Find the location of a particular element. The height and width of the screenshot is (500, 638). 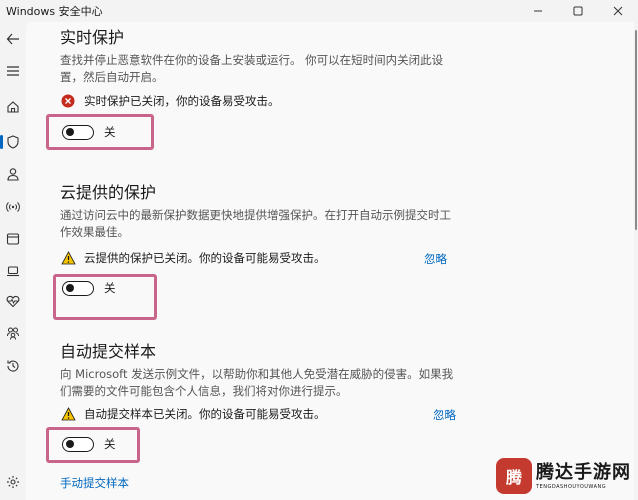

history-icon is located at coordinates (13, 366).